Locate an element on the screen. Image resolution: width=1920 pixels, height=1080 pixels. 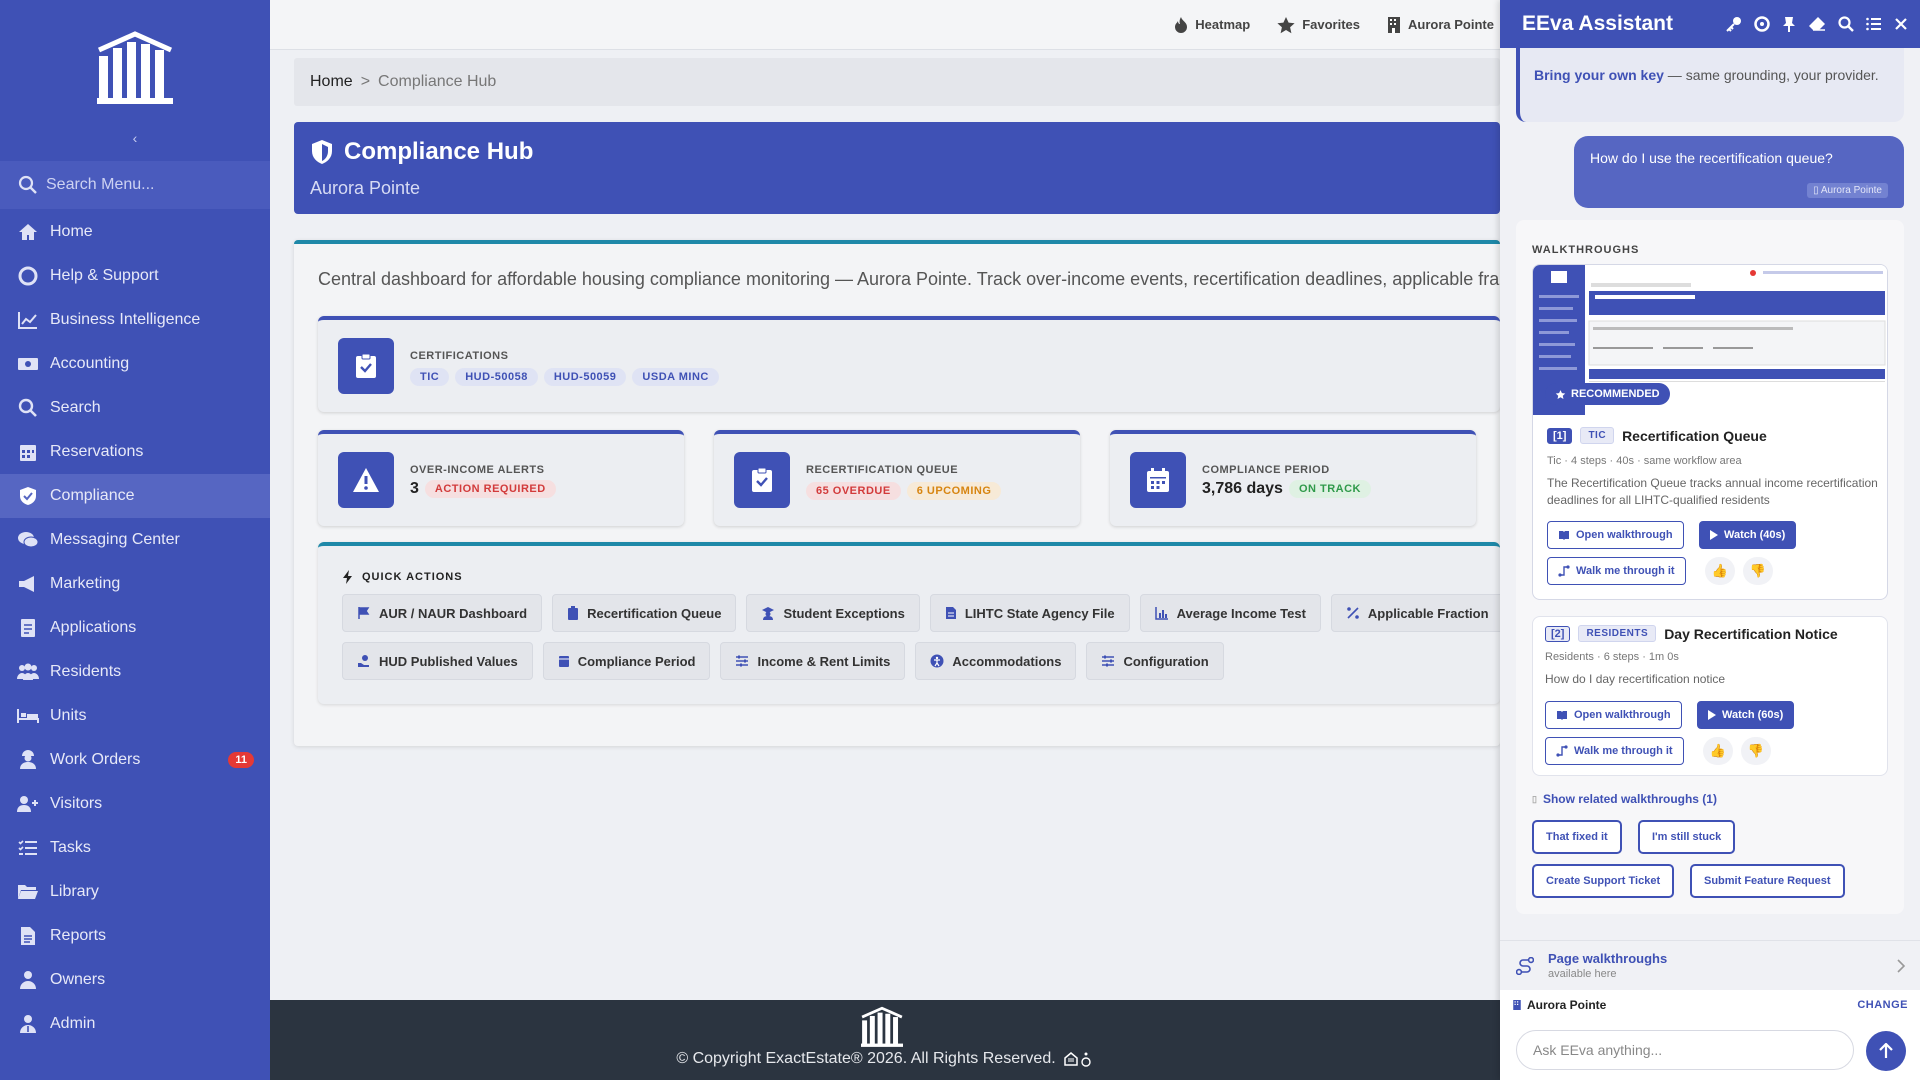
calendar-icon is located at coordinates (1158, 480).